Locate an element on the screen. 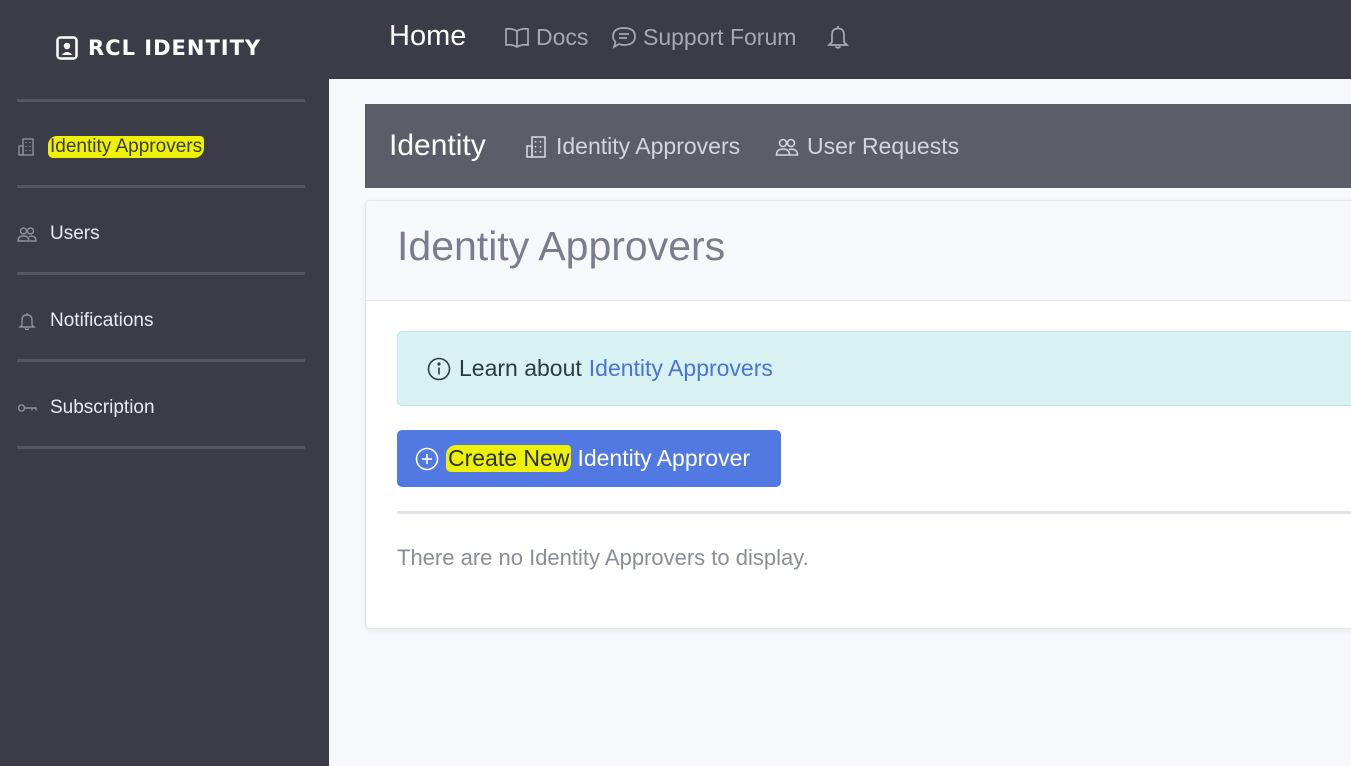 The height and width of the screenshot is (766, 1351). top-navbar: Home Docs Support Forum is located at coordinates (840, 39).